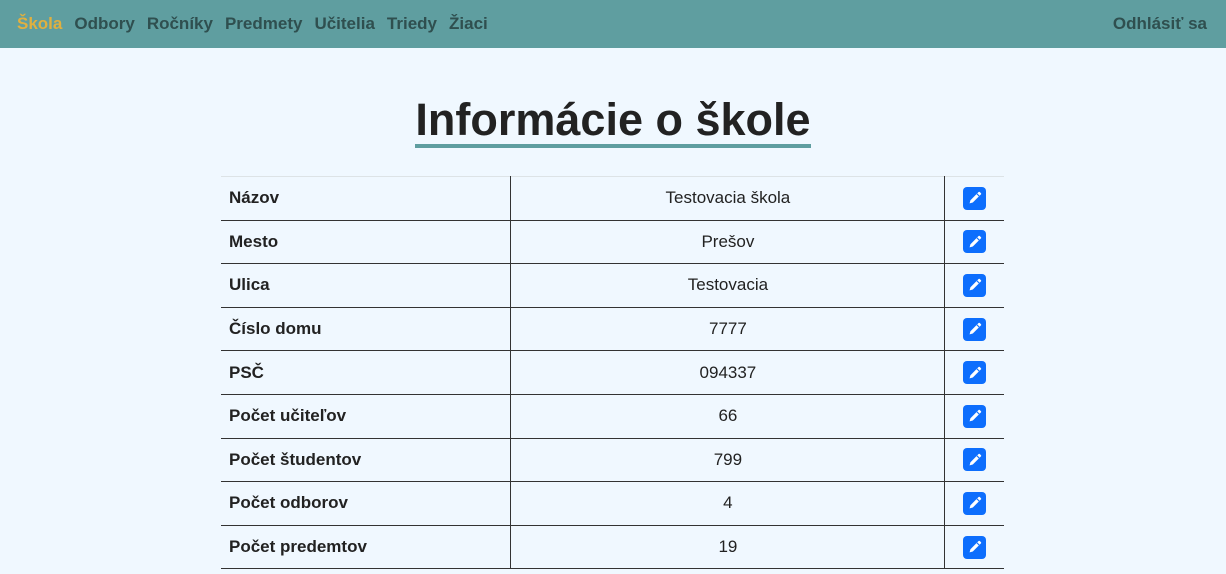 The height and width of the screenshot is (574, 1226). I want to click on row-value: Prešov, so click(728, 242).